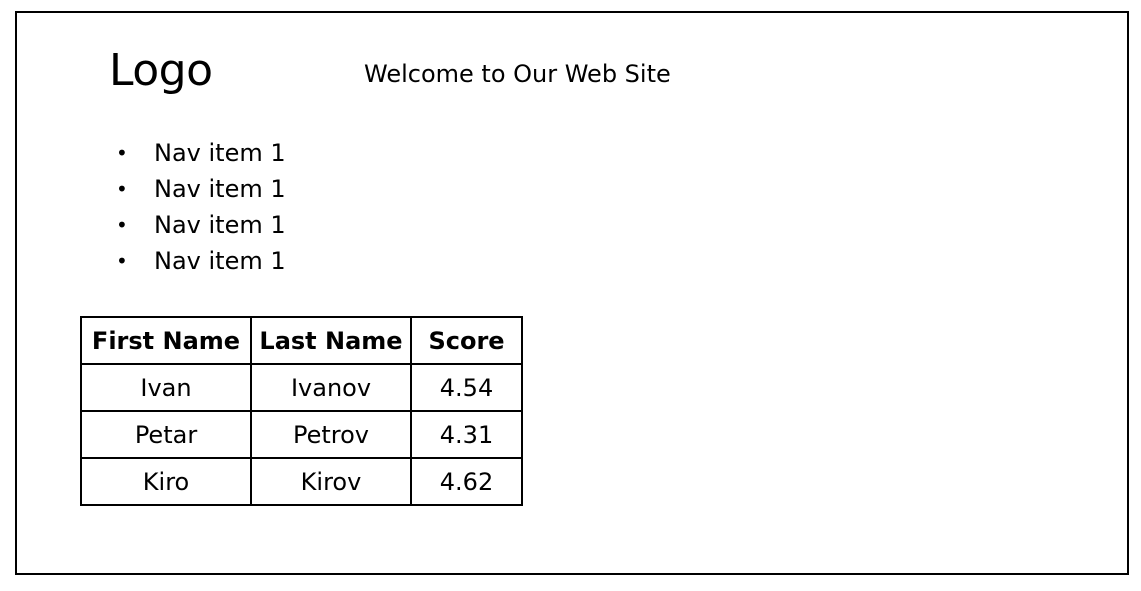 This screenshot has height=591, width=1141. What do you see at coordinates (161, 71) in the screenshot?
I see `logo: Logo` at bounding box center [161, 71].